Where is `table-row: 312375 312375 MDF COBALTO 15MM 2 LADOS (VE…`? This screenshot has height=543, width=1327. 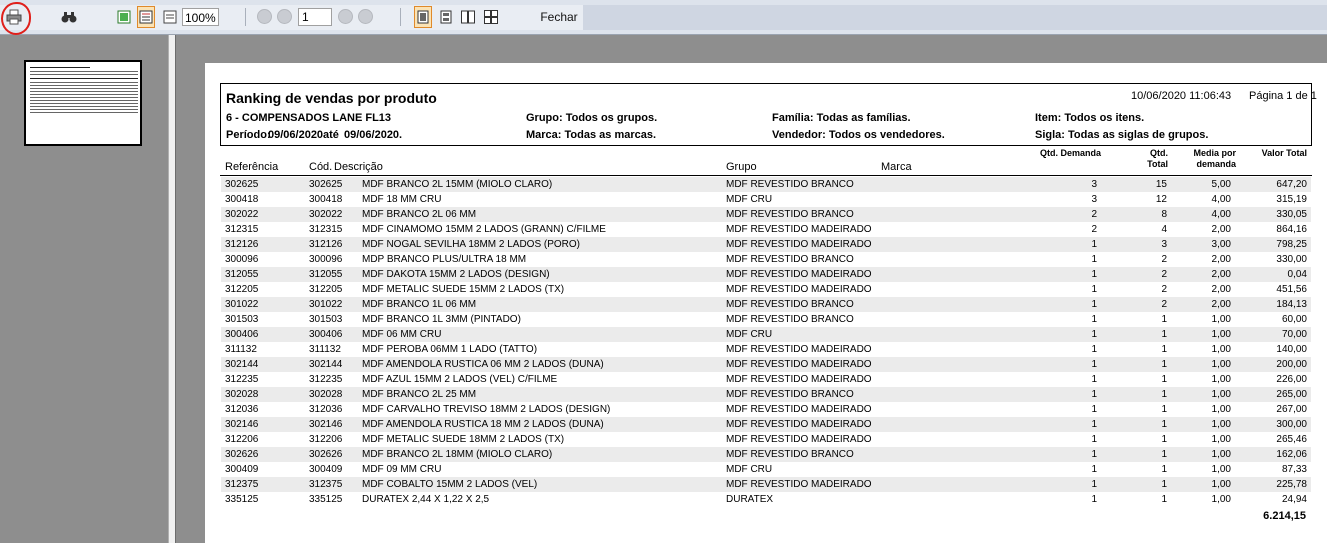
table-row: 312375 312375 MDF COBALTO 15MM 2 LADOS (VE… is located at coordinates (766, 484).